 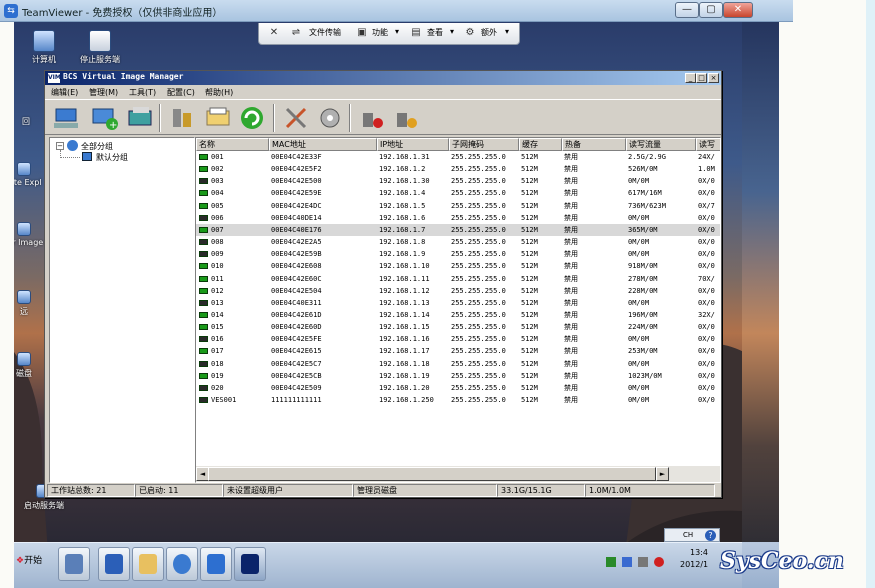 What do you see at coordinates (540, 144) in the screenshot?
I see `column-header-cache: 缓存` at bounding box center [540, 144].